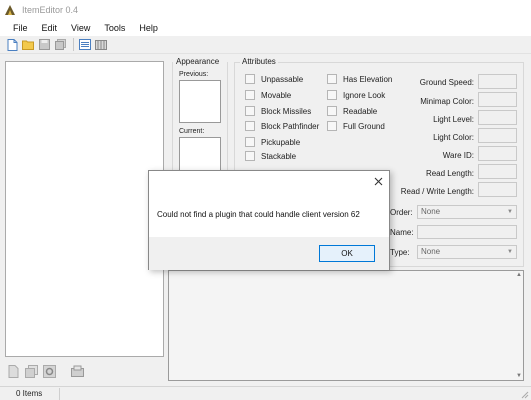 The image size is (531, 400). What do you see at coordinates (447, 101) in the screenshot?
I see `minimap-color-label: Minimap Color:` at bounding box center [447, 101].